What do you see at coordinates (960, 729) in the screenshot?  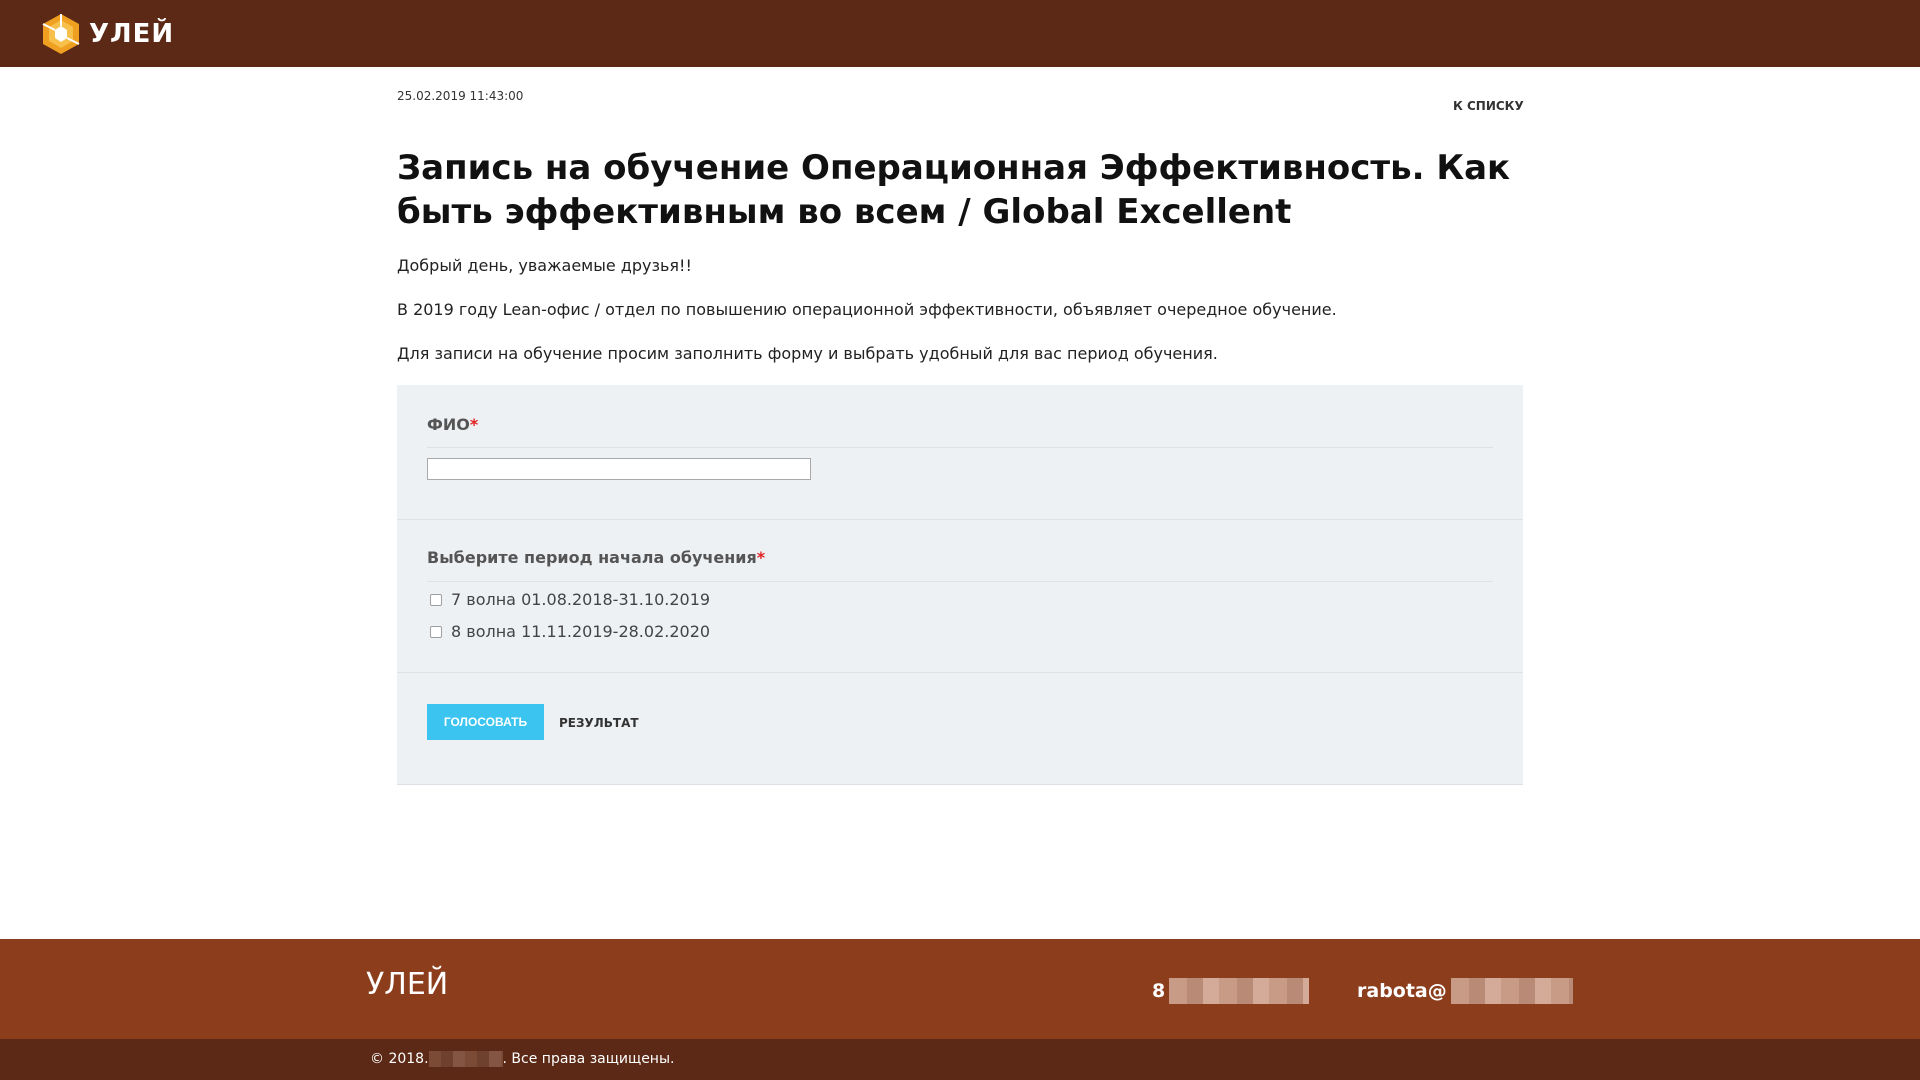 I see `actions-section: ГОЛОСОВАТЬ РЕЗУЛЬТАТ` at bounding box center [960, 729].